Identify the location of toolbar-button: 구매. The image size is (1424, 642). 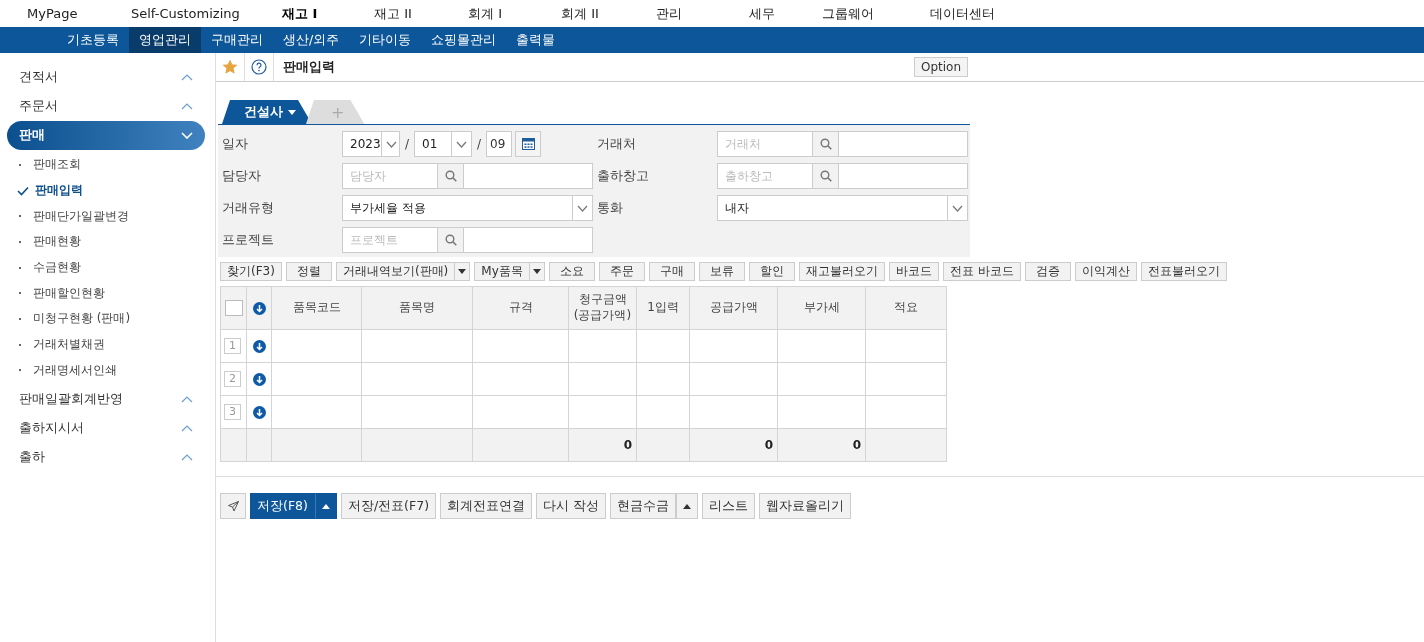
(671, 271).